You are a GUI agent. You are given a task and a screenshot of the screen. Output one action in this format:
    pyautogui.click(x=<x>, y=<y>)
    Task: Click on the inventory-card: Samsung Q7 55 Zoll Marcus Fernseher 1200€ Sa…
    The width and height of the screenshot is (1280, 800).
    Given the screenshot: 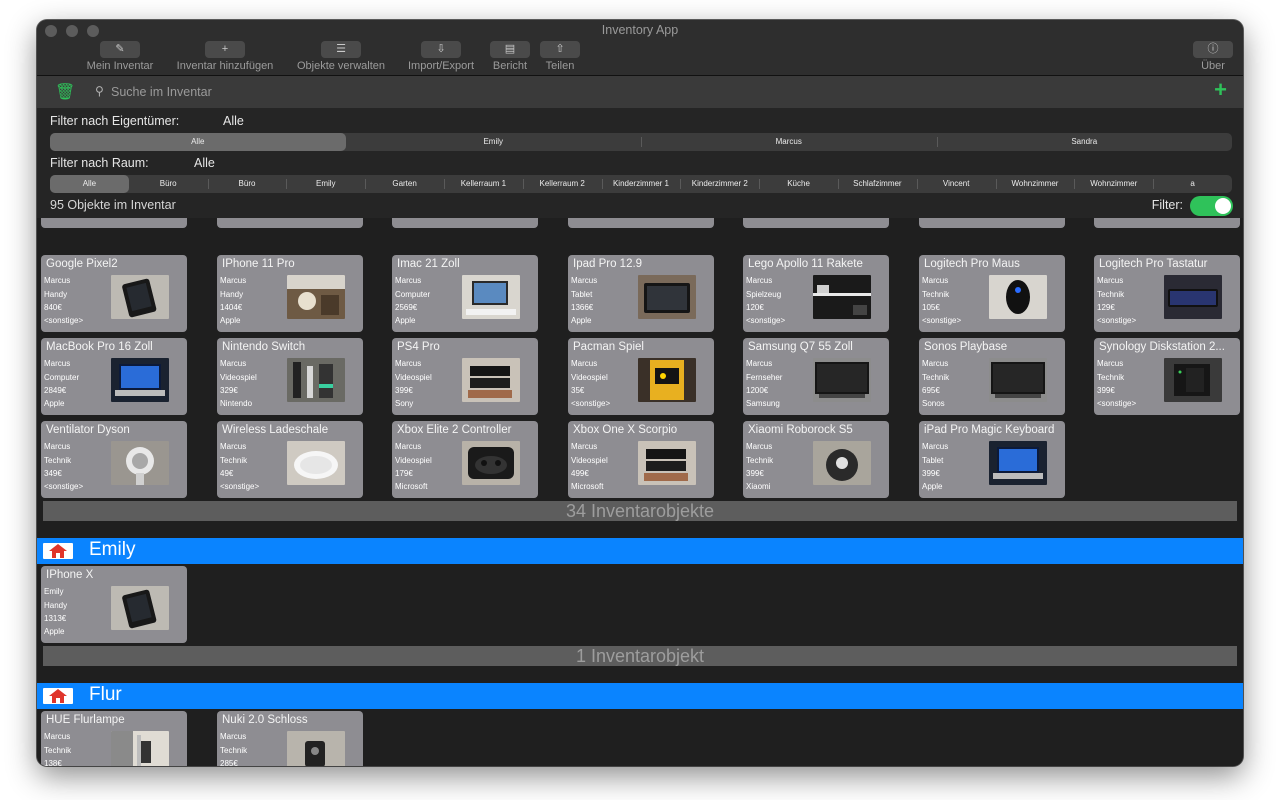 What is the action you would take?
    pyautogui.click(x=816, y=376)
    